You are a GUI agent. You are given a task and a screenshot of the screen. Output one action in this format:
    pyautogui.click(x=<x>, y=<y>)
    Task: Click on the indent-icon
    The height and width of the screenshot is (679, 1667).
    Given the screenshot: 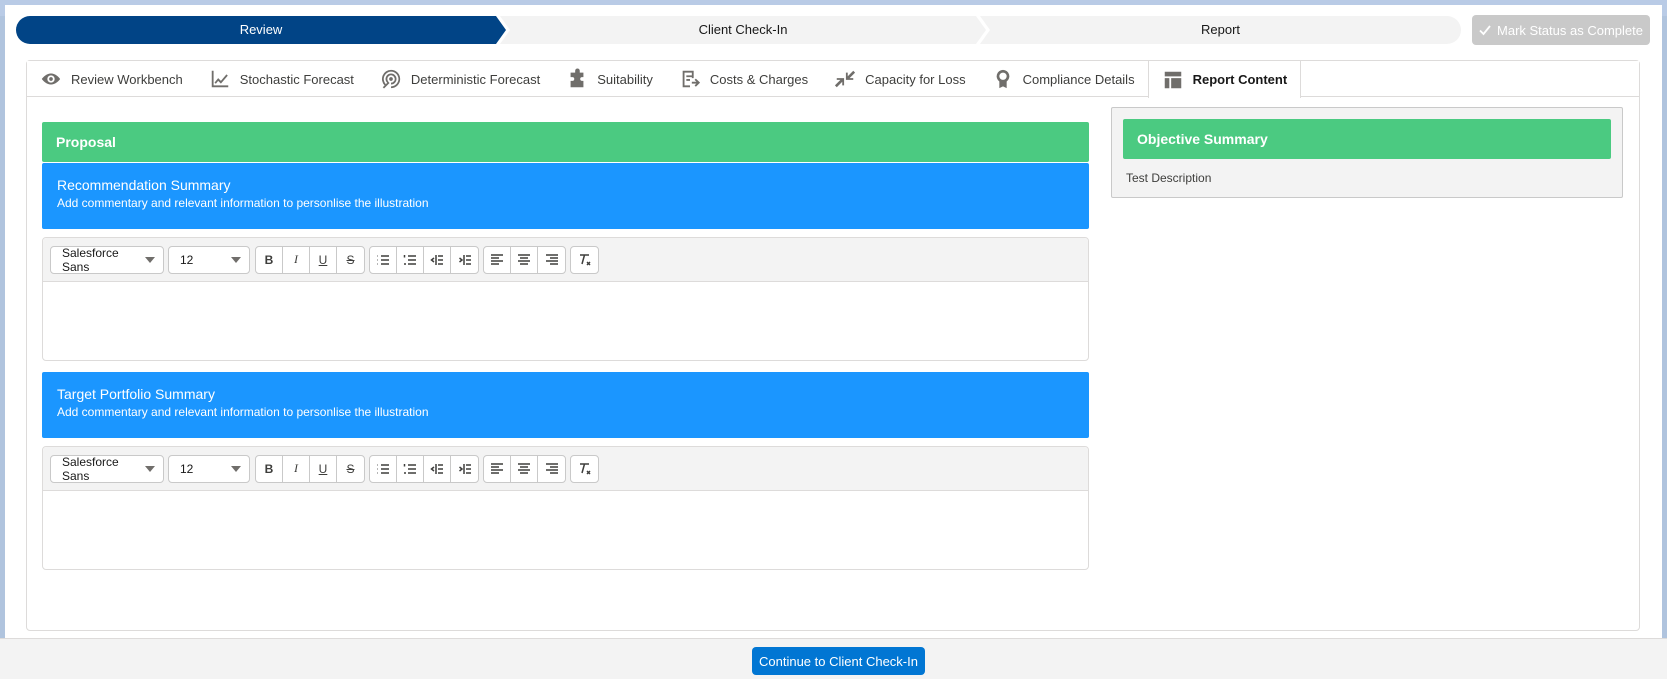 What is the action you would take?
    pyautogui.click(x=464, y=468)
    